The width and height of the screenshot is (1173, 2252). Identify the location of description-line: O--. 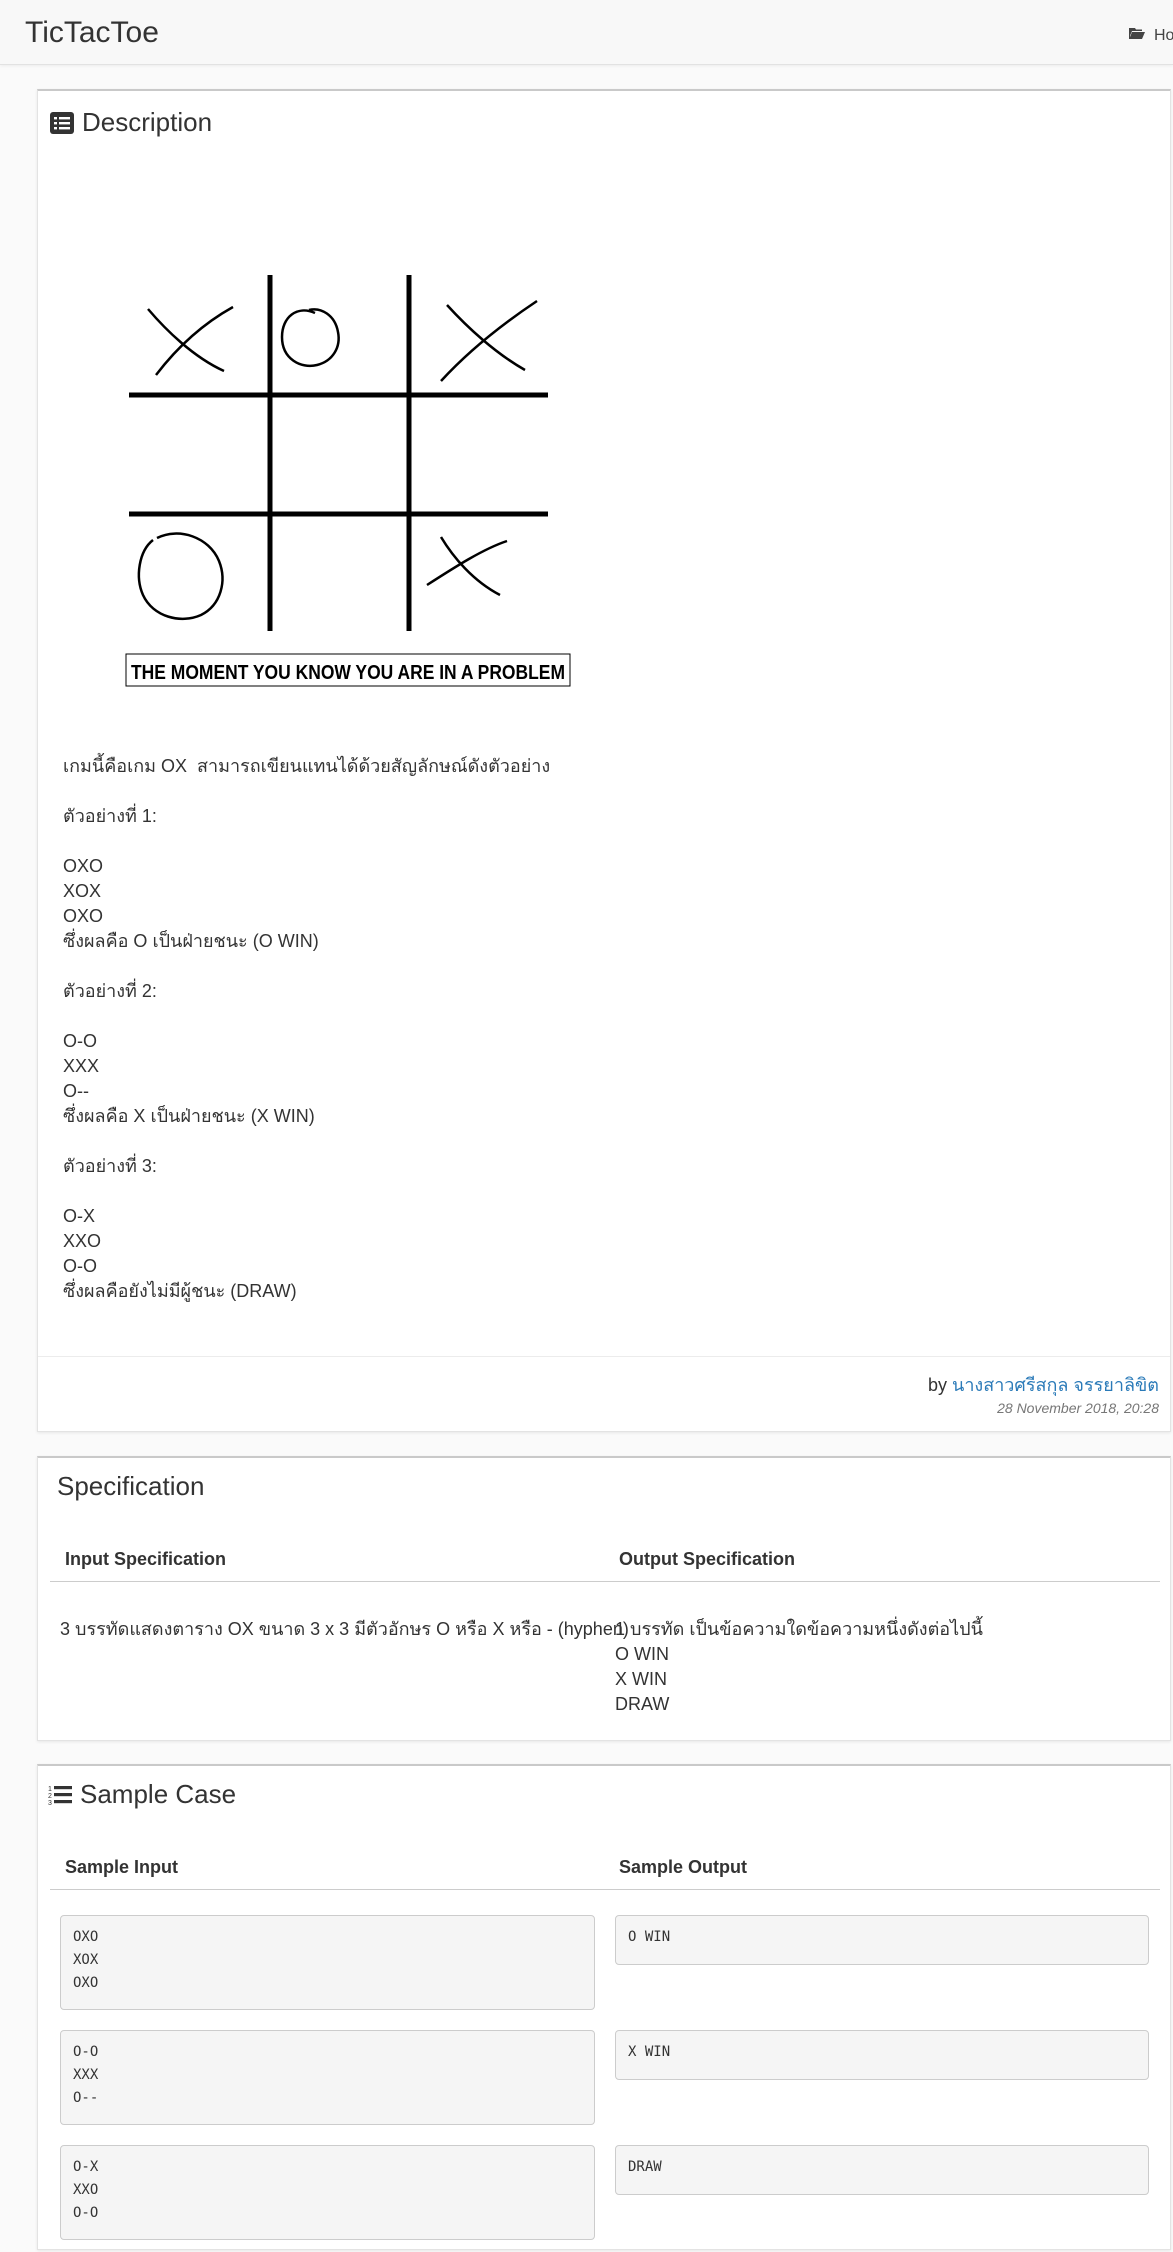
(76, 1091).